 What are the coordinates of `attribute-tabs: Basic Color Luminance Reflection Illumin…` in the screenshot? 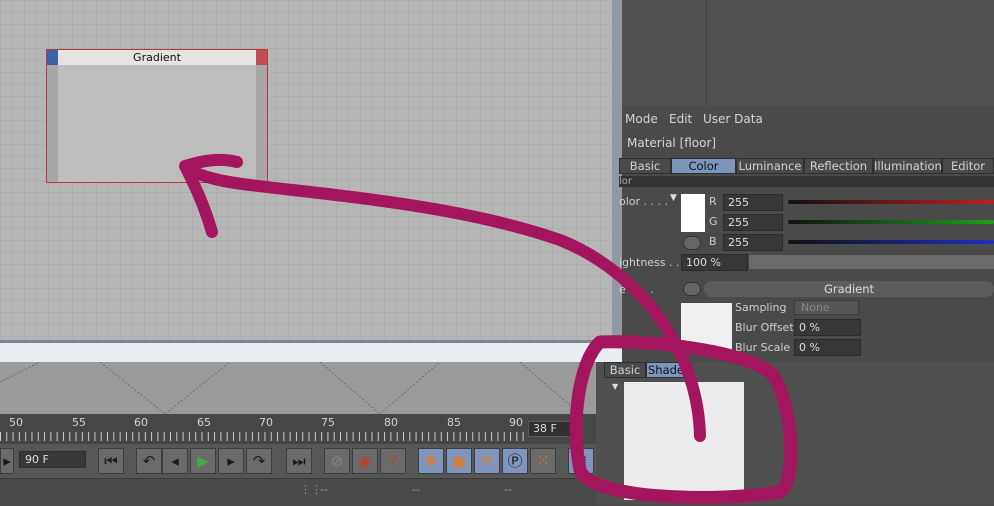 It's located at (806, 166).